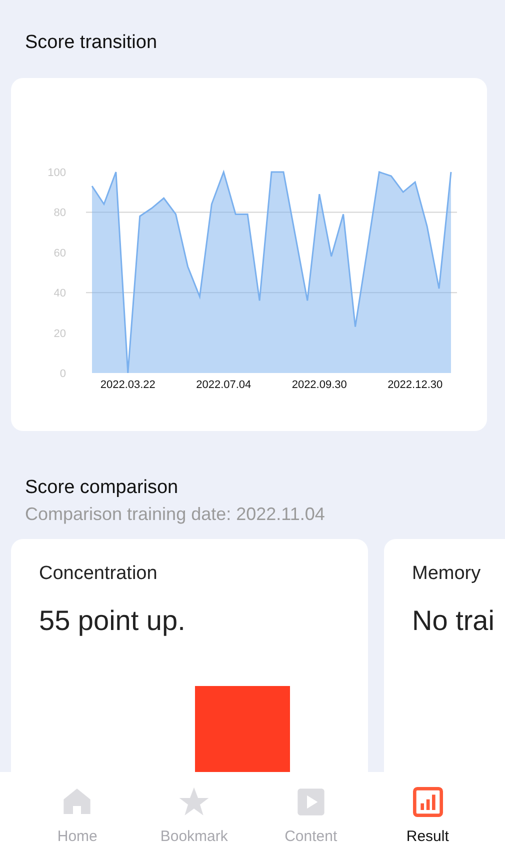  I want to click on section-title: Score comparison, so click(102, 488).